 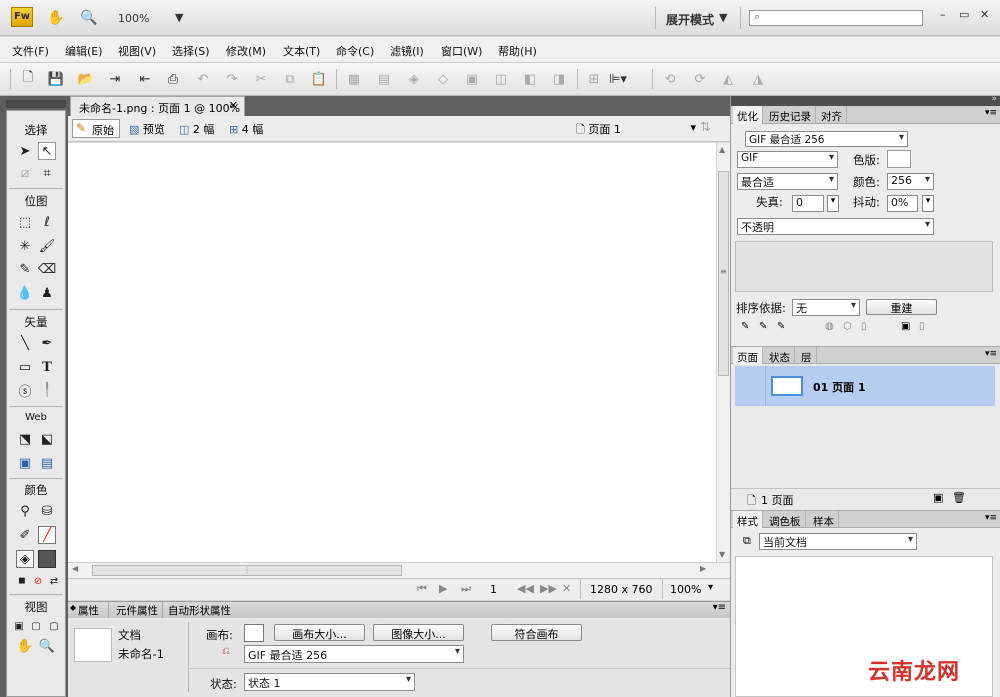 What do you see at coordinates (137, 610) in the screenshot?
I see `tab-symbol-properties: 元件属性` at bounding box center [137, 610].